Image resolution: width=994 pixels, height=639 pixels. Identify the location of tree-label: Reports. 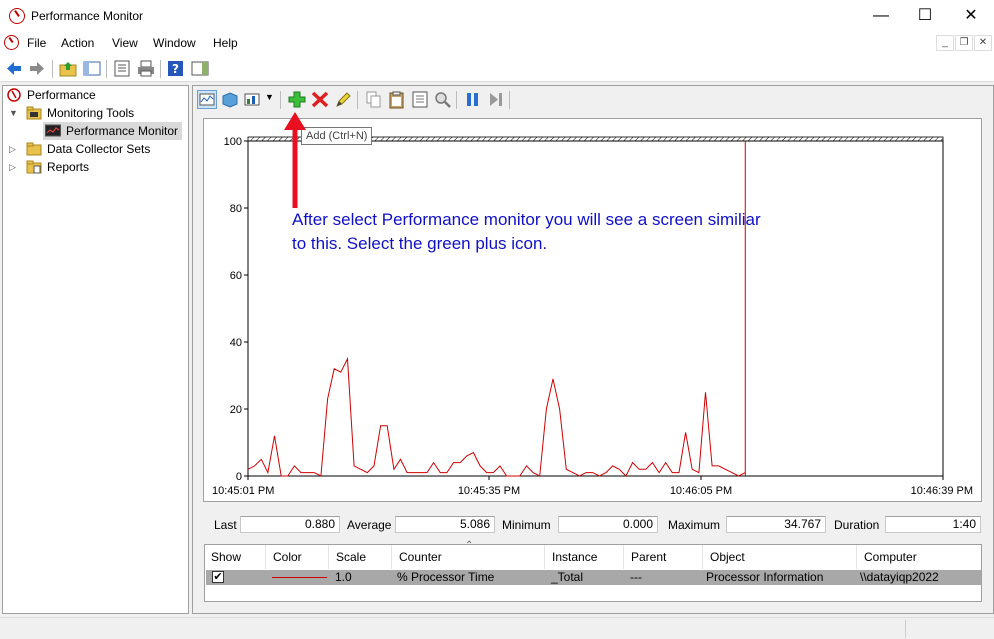
(68, 167).